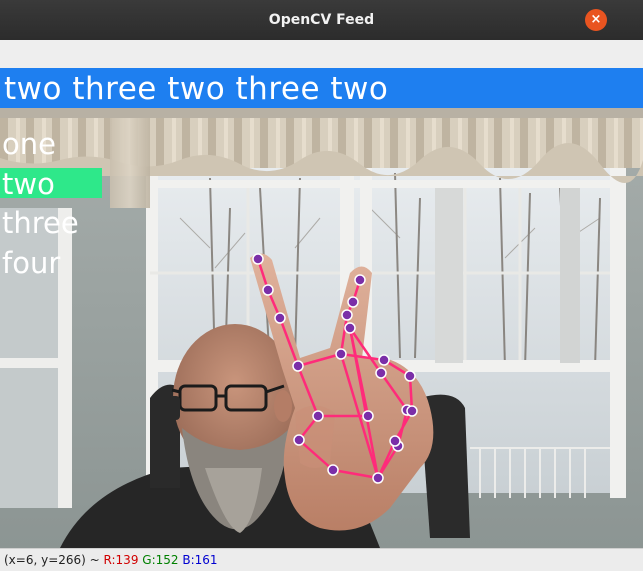  Describe the element at coordinates (29, 144) in the screenshot. I see `menu-item-one: one` at that location.